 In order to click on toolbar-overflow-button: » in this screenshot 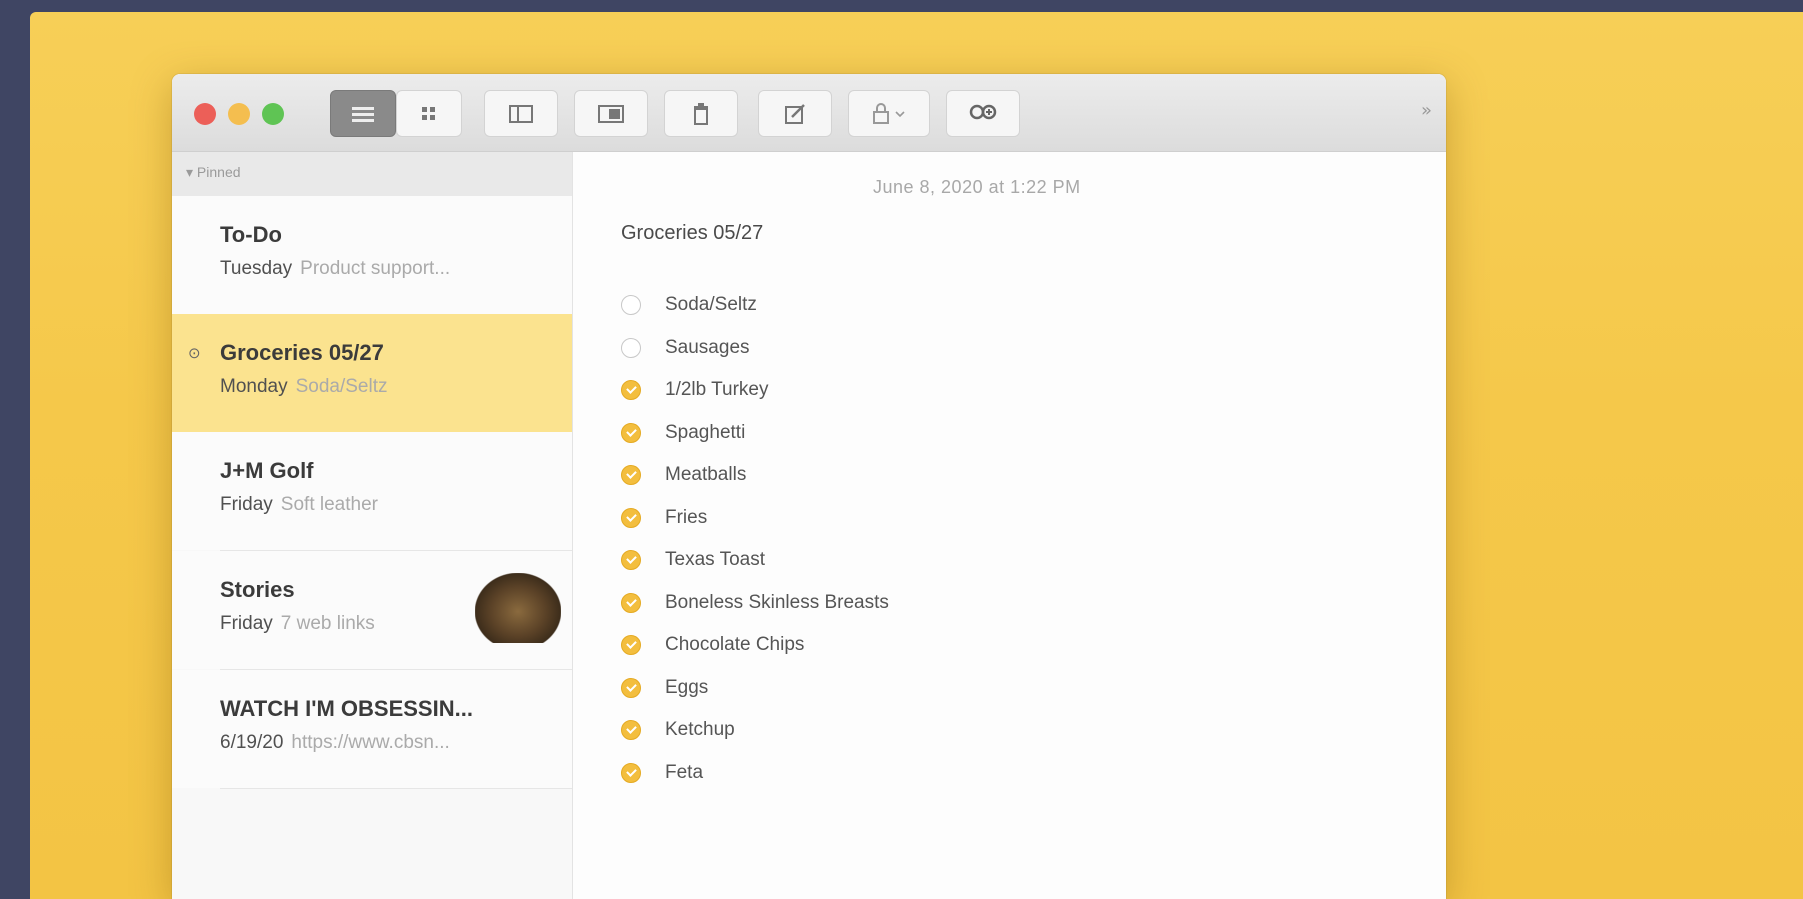, I will do `click(1426, 110)`.